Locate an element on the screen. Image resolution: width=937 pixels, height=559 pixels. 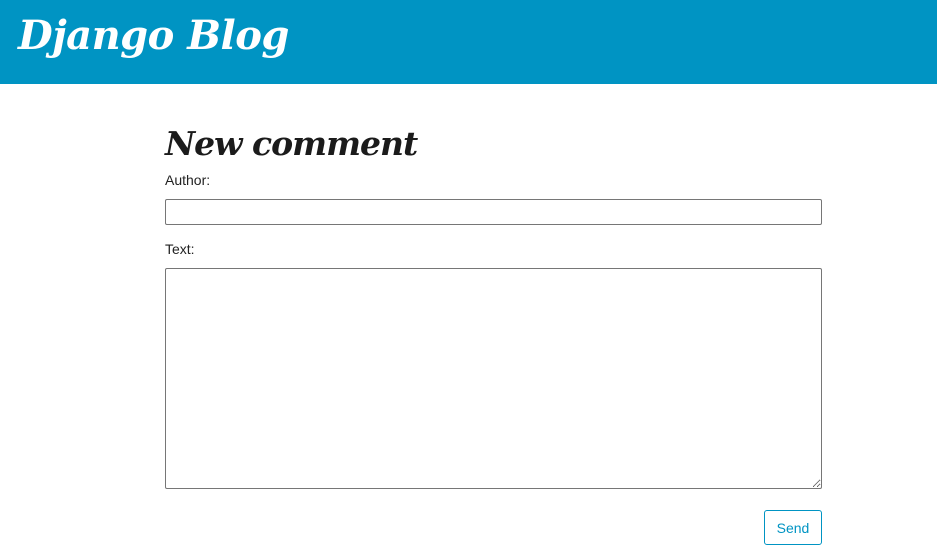
send-button: Send is located at coordinates (793, 527).